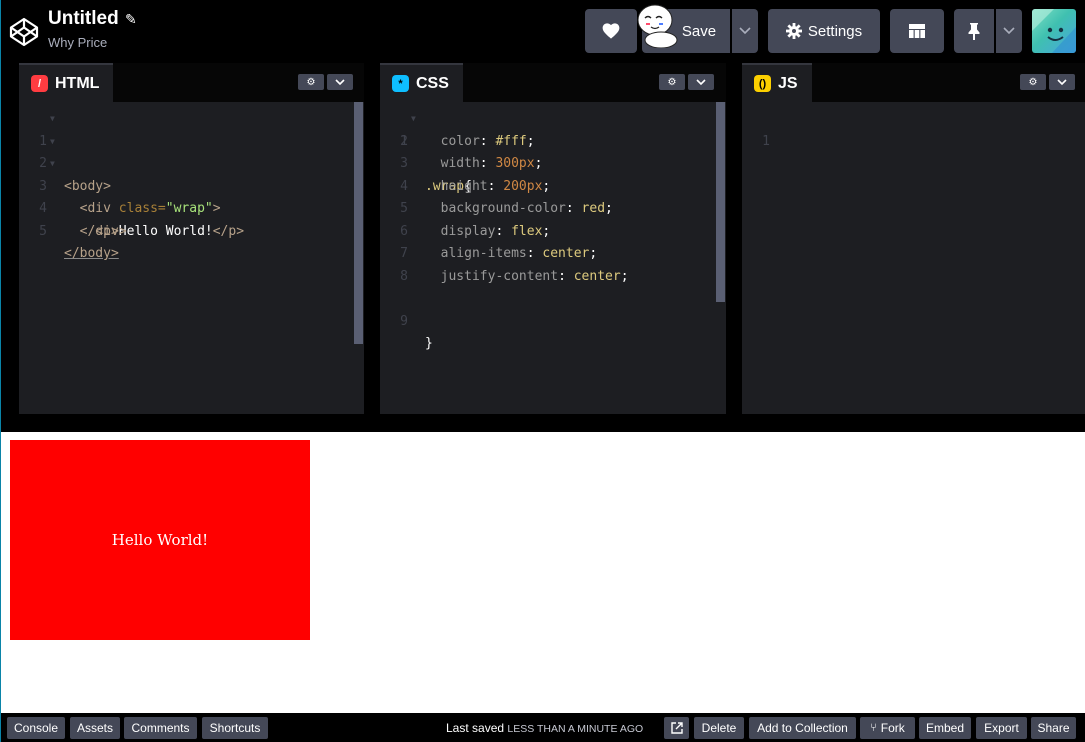 The width and height of the screenshot is (1085, 742). What do you see at coordinates (527, 231) in the screenshot?
I see `css-value: flex` at bounding box center [527, 231].